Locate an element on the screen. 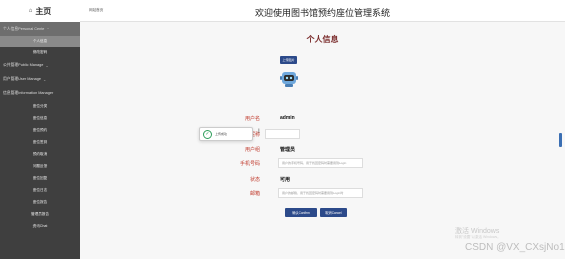 The image size is (565, 259). sidebar-item-change-password: 修改密码 is located at coordinates (40, 52).